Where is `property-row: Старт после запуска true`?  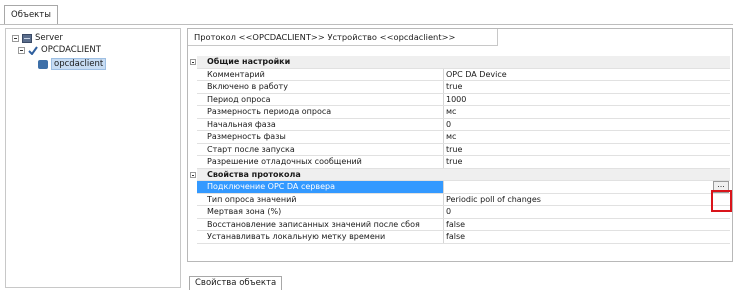 property-row: Старт после запуска true is located at coordinates (463, 149).